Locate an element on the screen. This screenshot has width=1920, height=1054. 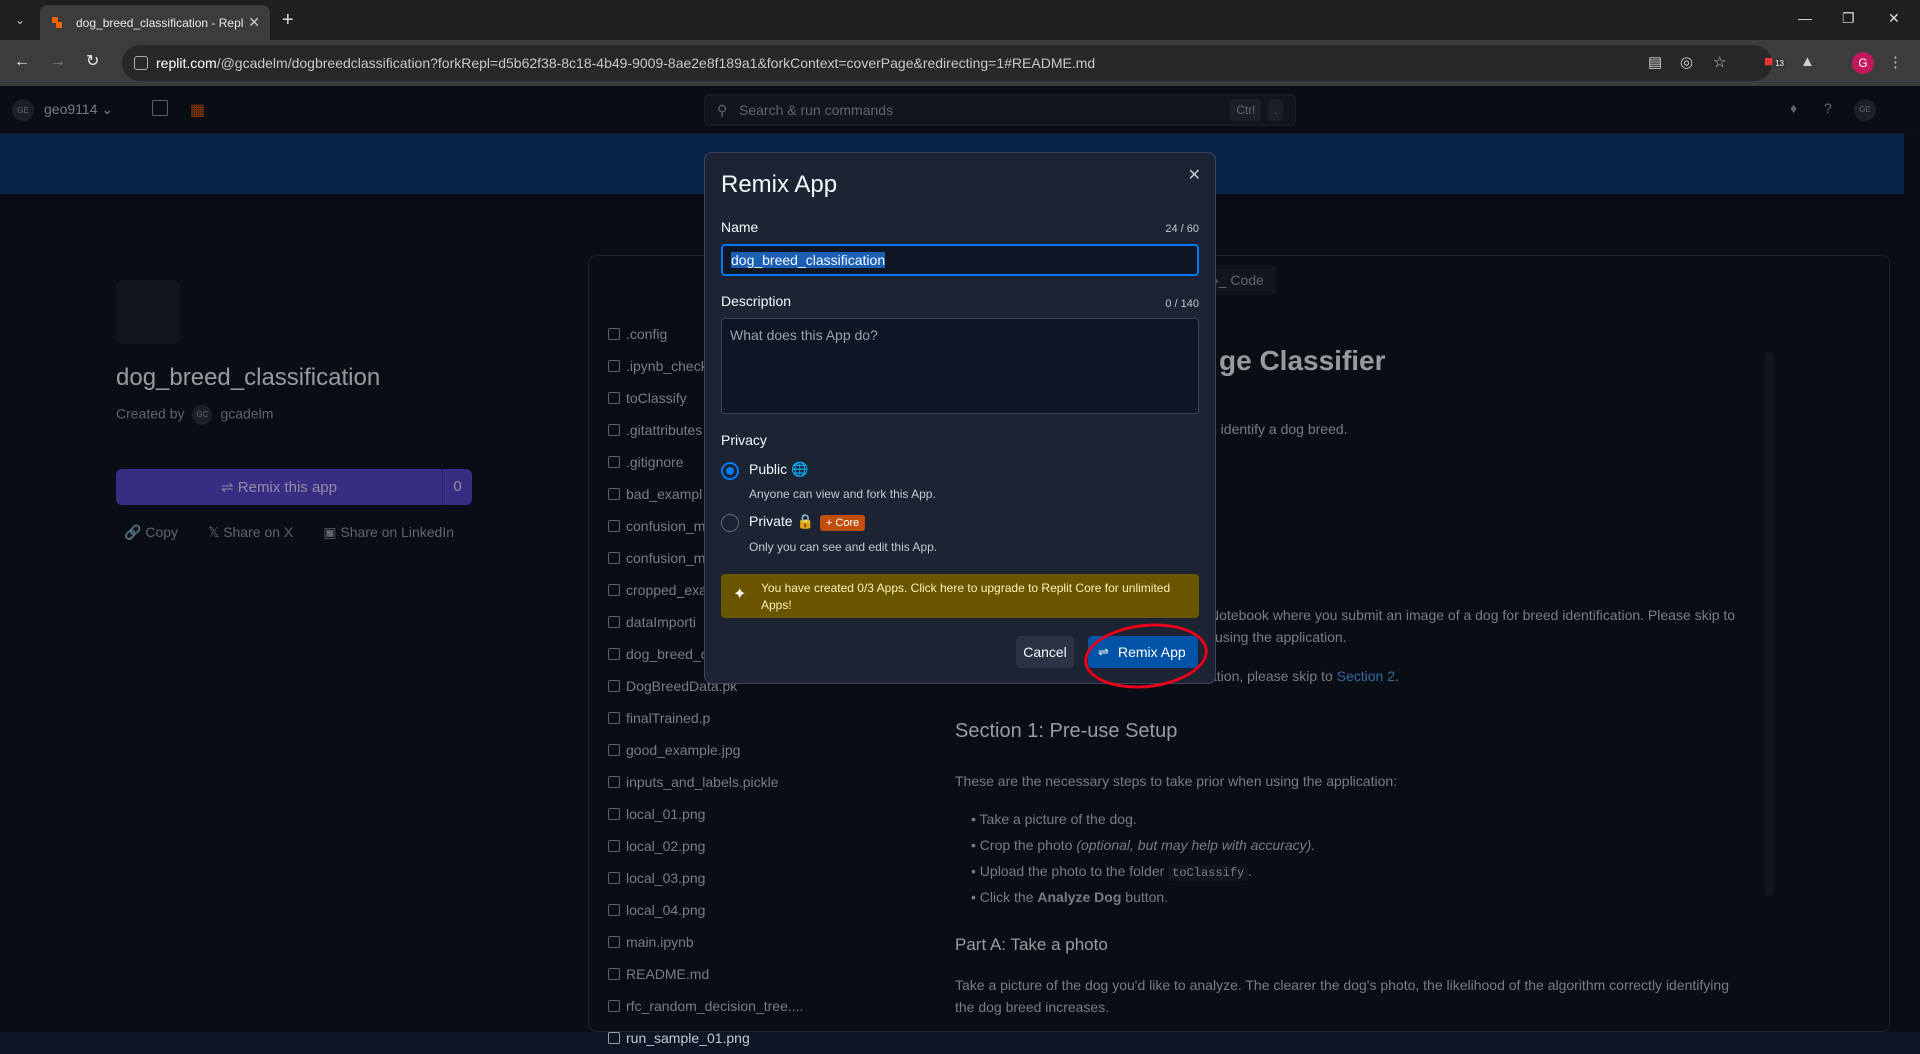
private-option: Private 🔒 + Core is located at coordinates (807, 522).